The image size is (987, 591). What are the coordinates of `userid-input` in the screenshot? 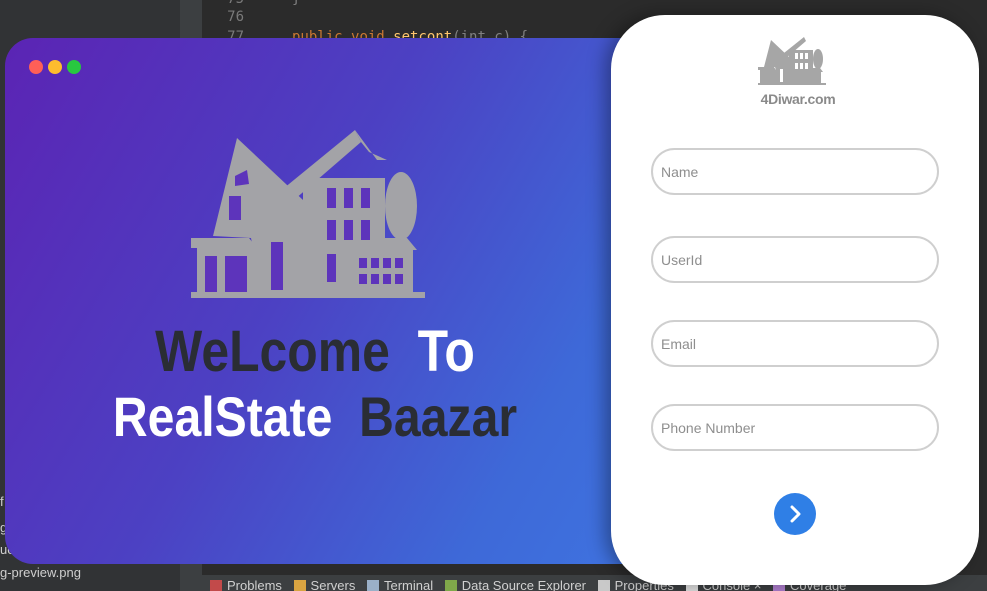 It's located at (795, 259).